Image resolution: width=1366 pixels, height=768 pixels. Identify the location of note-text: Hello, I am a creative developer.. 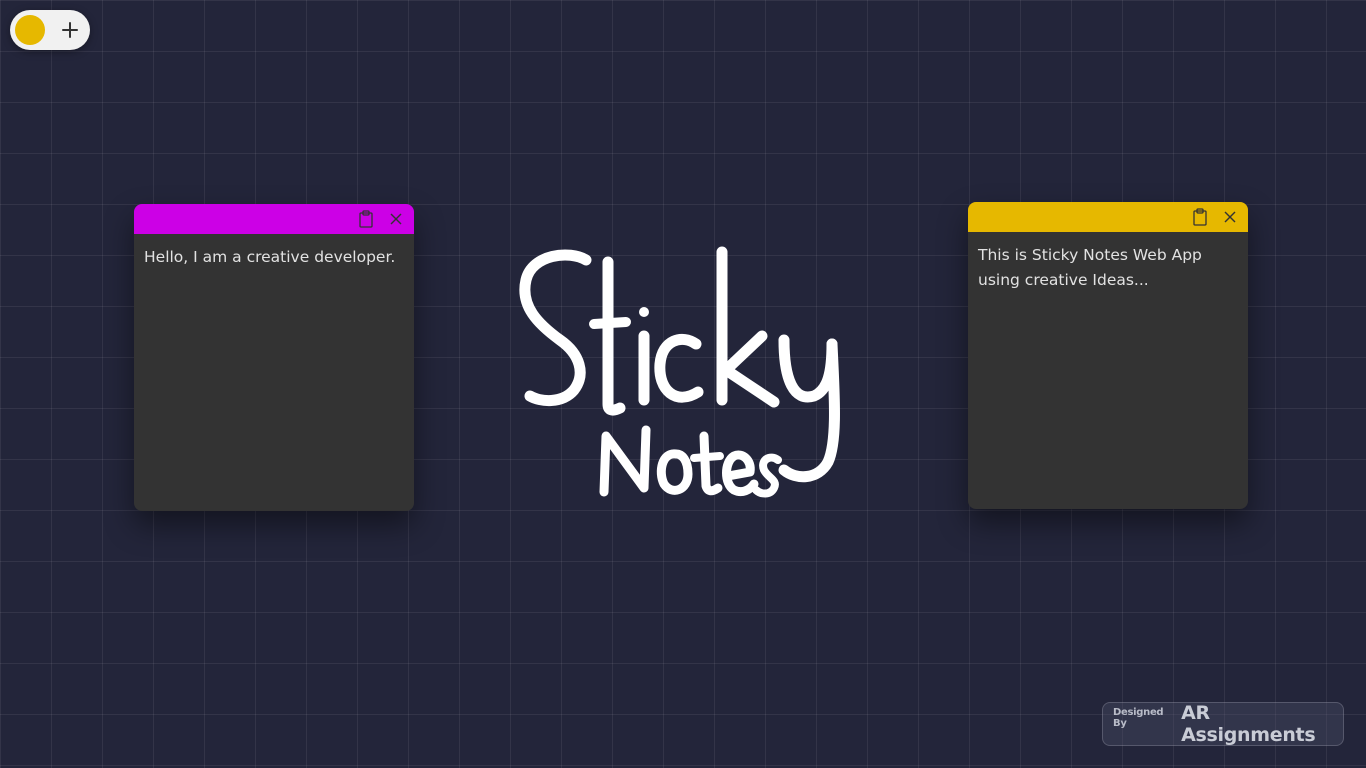
(274, 257).